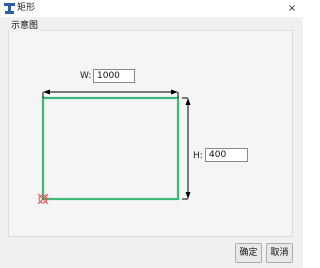 Image resolution: width=320 pixels, height=268 pixels. I want to click on width-input: 1000, so click(114, 76).